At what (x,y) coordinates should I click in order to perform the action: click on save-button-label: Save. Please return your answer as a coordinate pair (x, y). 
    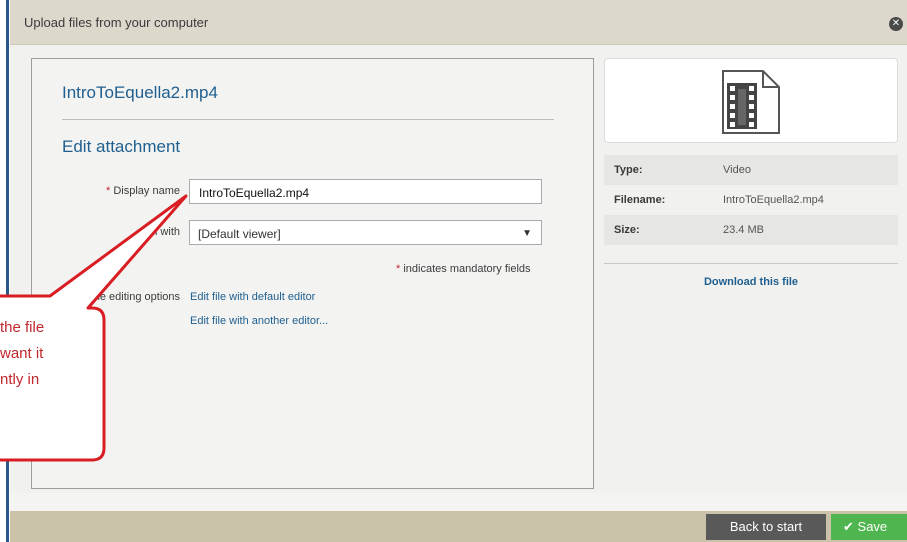
    Looking at the image, I should click on (872, 526).